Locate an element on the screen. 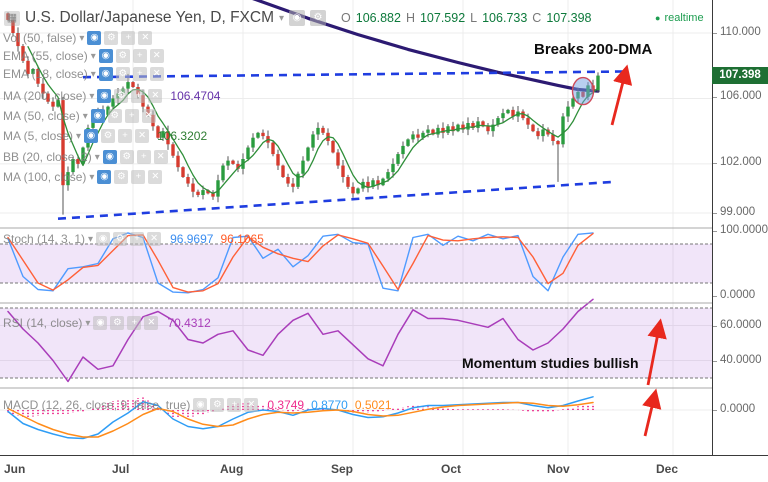 Image resolution: width=768 pixels, height=482 pixels. indicator-row-ma100: MA (100, close) ▾ ◉ ⚙ + ✕ is located at coordinates (83, 177).